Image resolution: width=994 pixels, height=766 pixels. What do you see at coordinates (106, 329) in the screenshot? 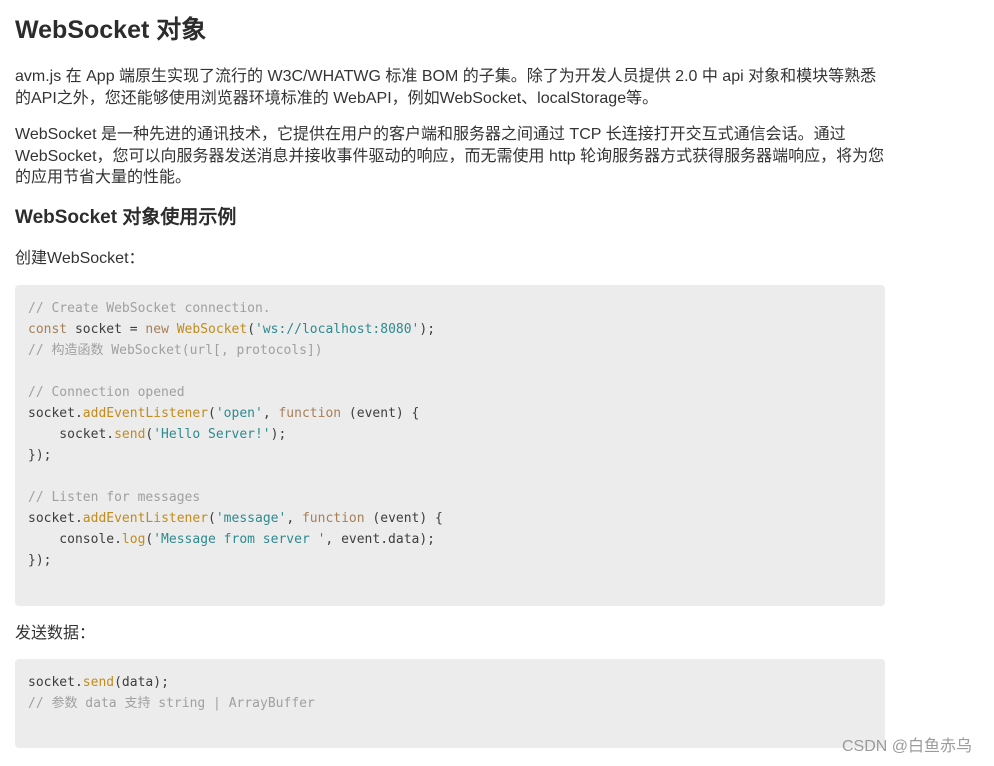
I see `code-token: socket =` at bounding box center [106, 329].